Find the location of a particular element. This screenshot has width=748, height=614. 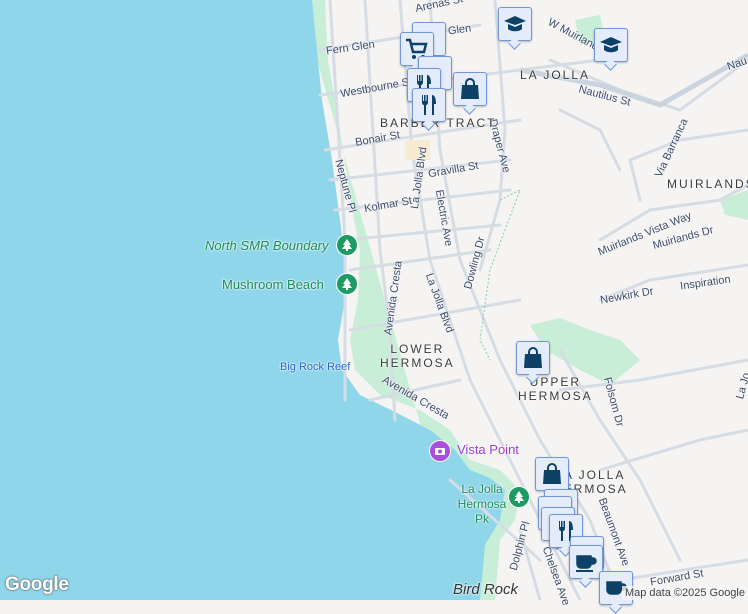

poi-vista-point: Vista Point is located at coordinates (488, 449).